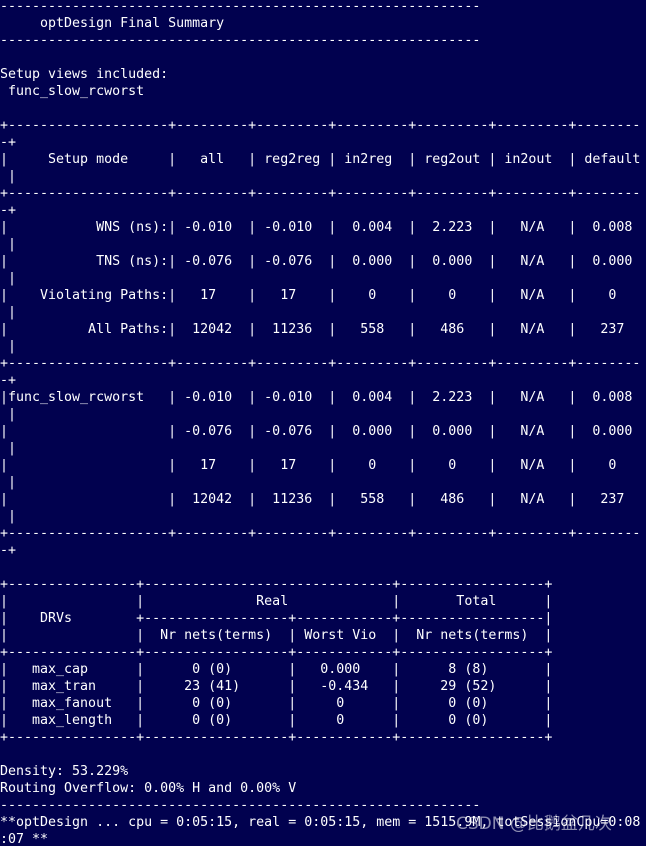 This screenshot has height=846, width=646. Describe the element at coordinates (112, 23) in the screenshot. I see `terminal-line: optDesign Final Summary` at that location.